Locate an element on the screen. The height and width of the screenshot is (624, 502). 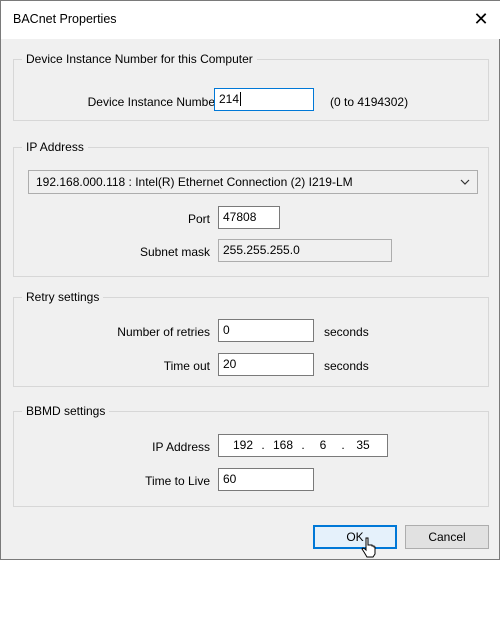
bbmd-ip-address-input: 192 . 168 . 6 . 35 is located at coordinates (303, 445).